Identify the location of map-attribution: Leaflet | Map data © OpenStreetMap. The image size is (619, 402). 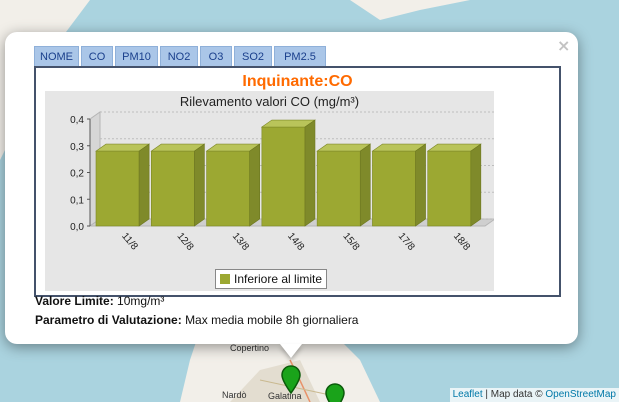
(534, 395).